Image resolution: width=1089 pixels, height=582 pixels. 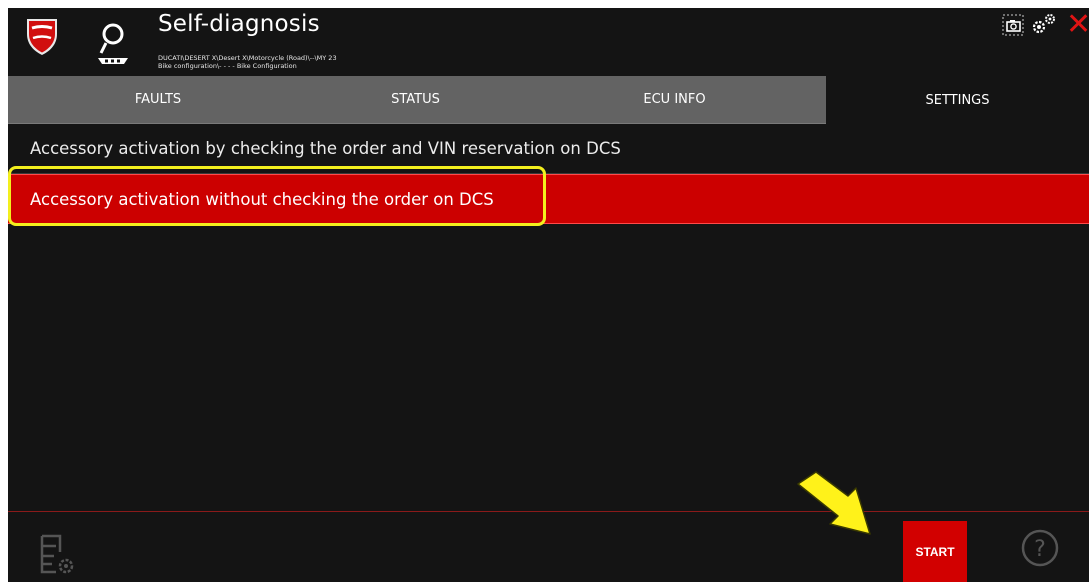 I want to click on page-title: Self-diagnosis, so click(x=239, y=24).